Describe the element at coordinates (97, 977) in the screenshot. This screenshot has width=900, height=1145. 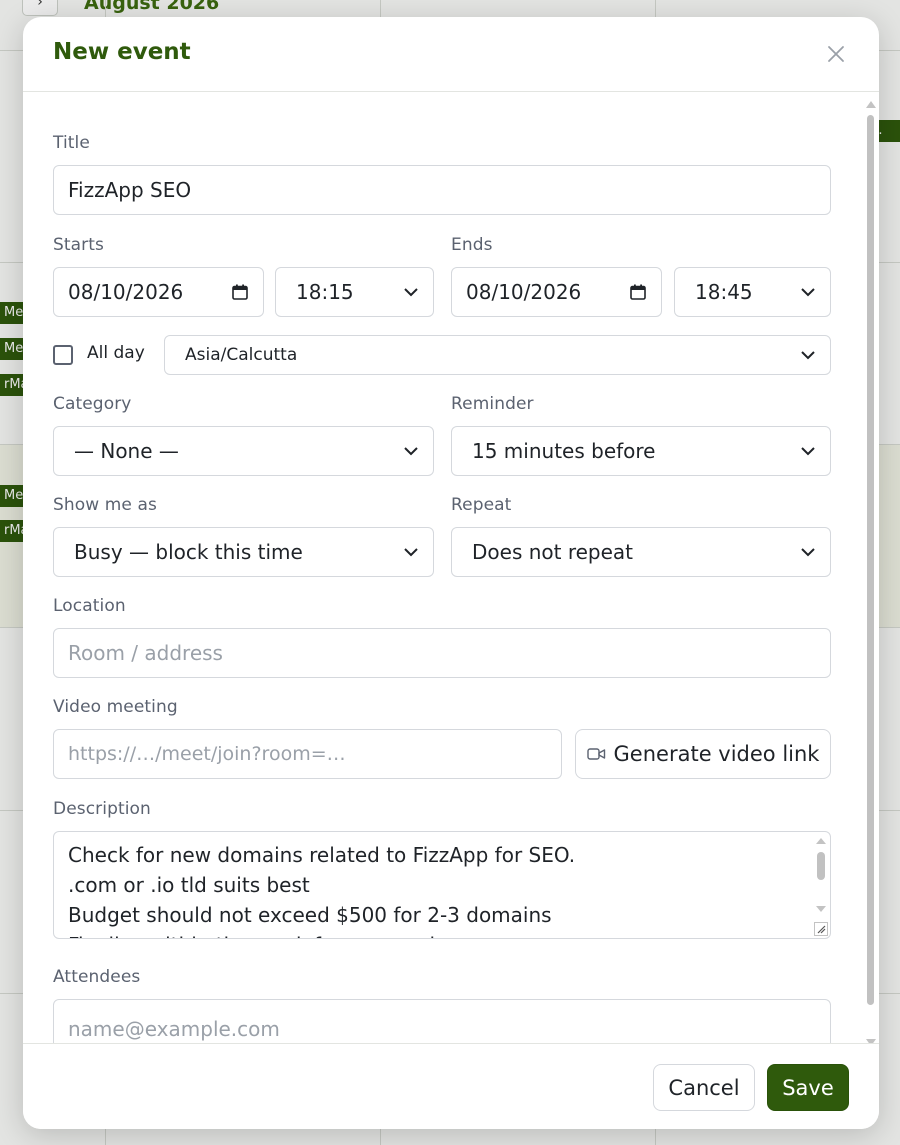
I see `attendees-label: Attendees` at that location.